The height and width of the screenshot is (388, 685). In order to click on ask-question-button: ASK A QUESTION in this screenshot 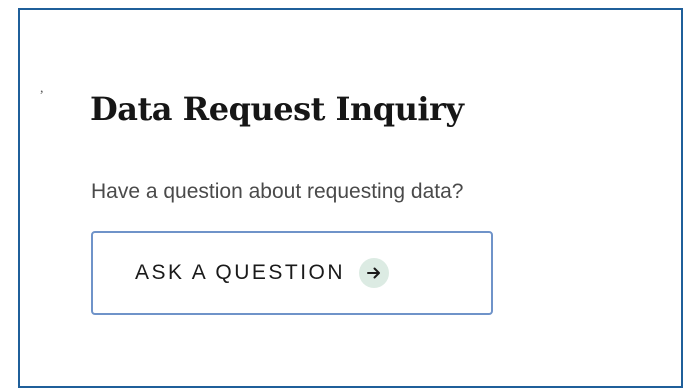, I will do `click(292, 273)`.